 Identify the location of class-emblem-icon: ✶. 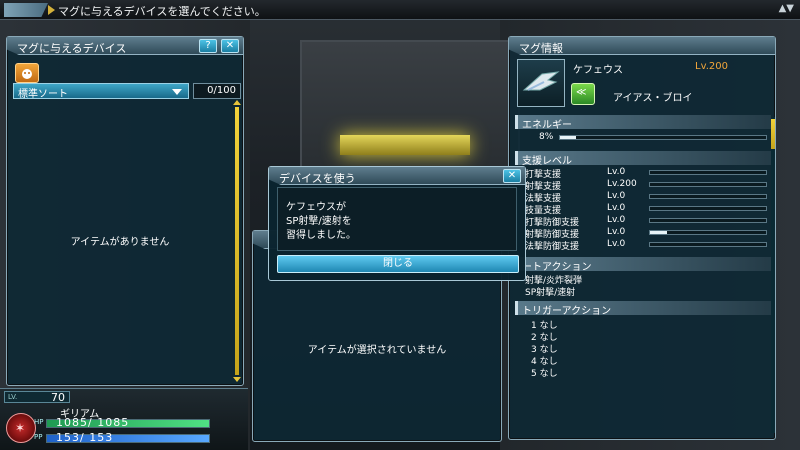
(21, 428).